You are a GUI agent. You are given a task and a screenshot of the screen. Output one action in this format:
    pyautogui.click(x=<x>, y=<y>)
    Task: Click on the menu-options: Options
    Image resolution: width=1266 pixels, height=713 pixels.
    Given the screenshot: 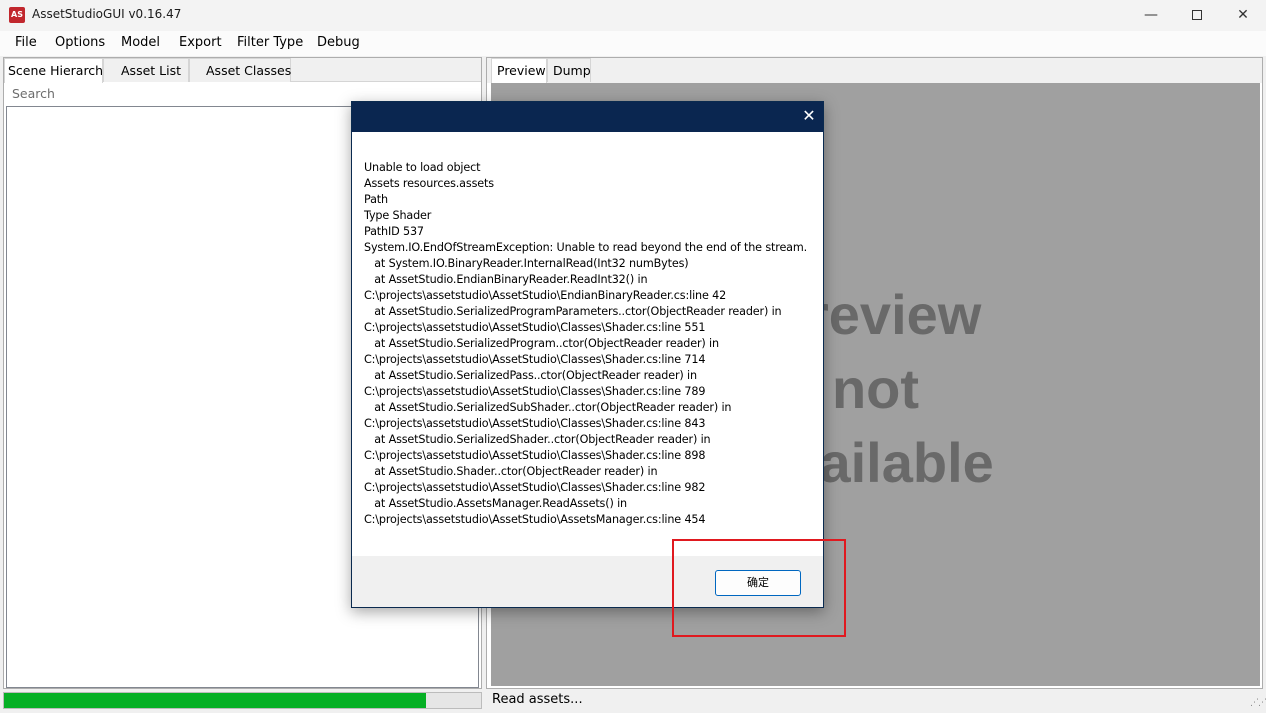 What is the action you would take?
    pyautogui.click(x=80, y=42)
    